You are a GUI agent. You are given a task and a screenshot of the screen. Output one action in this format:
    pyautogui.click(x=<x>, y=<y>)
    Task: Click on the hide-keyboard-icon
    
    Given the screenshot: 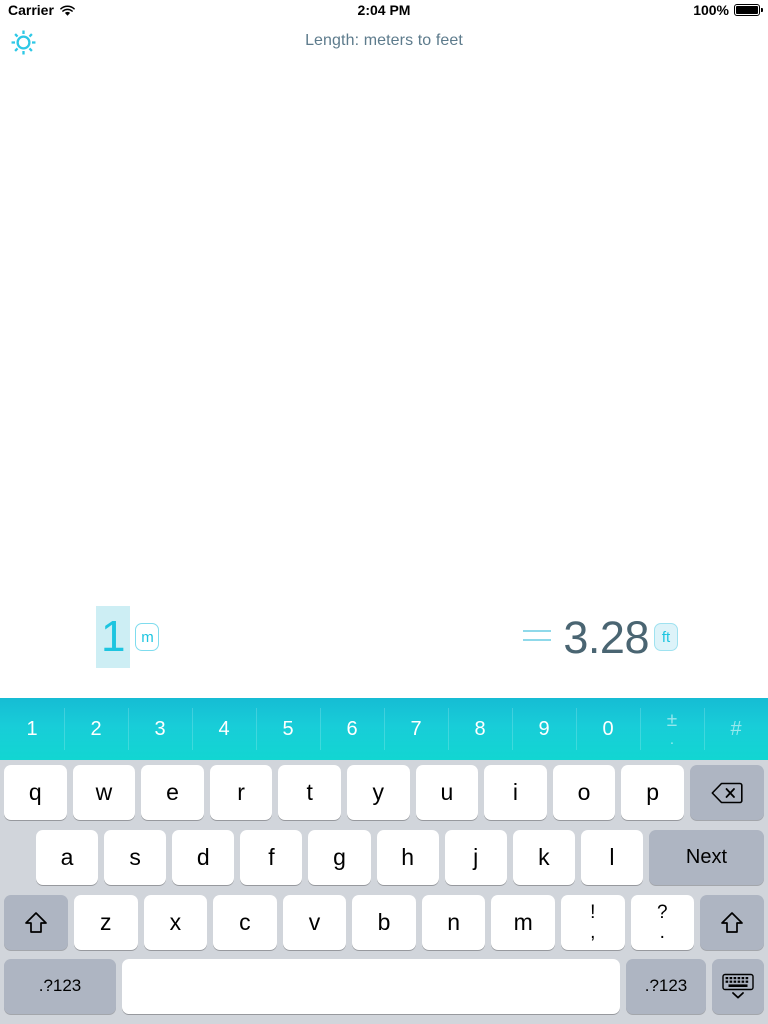 What is the action you would take?
    pyautogui.click(x=738, y=986)
    